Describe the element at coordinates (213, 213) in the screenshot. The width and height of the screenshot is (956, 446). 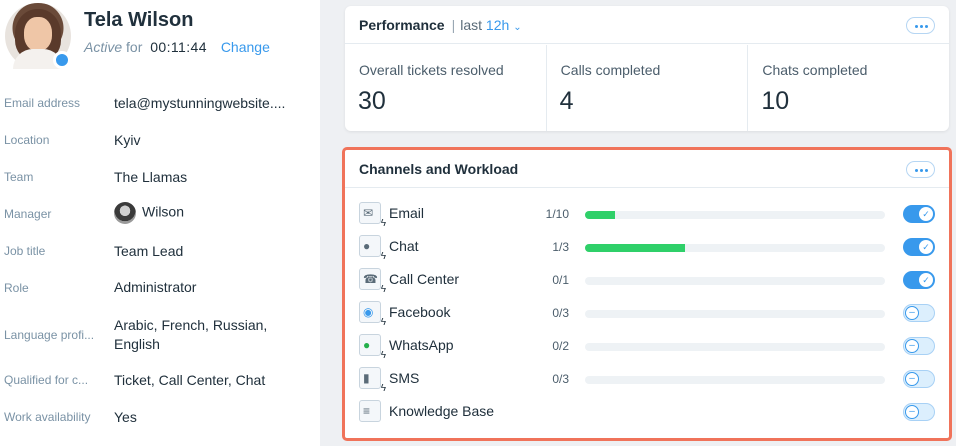
I see `field-value: Wilson` at that location.